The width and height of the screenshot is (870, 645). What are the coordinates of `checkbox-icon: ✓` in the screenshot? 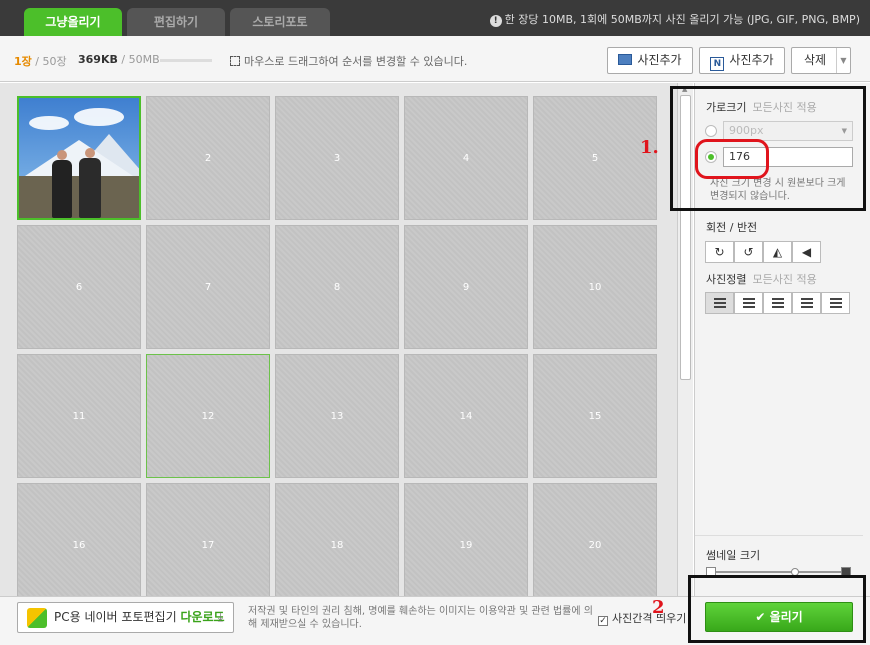 It's located at (603, 621).